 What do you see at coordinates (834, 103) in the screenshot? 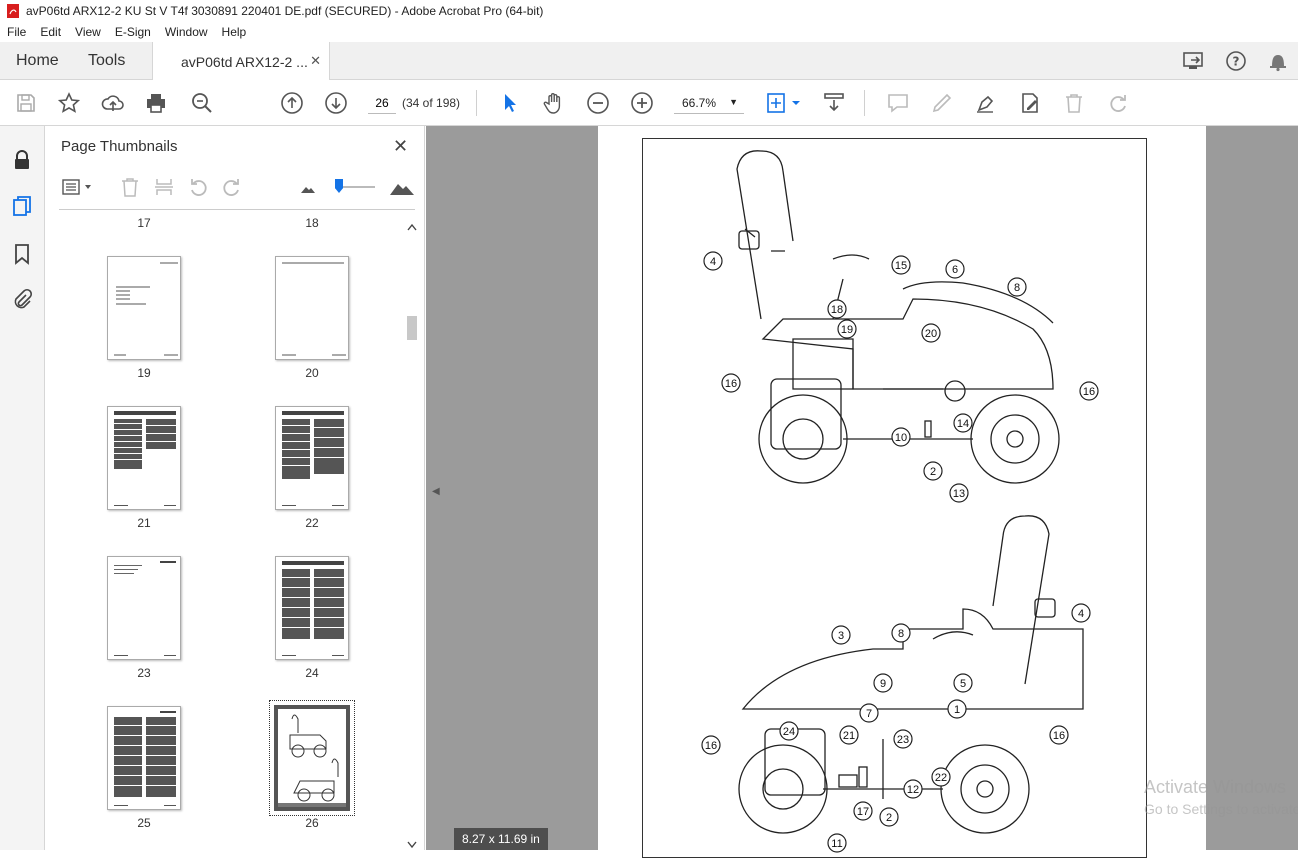
I see `scroll-mode-icon` at bounding box center [834, 103].